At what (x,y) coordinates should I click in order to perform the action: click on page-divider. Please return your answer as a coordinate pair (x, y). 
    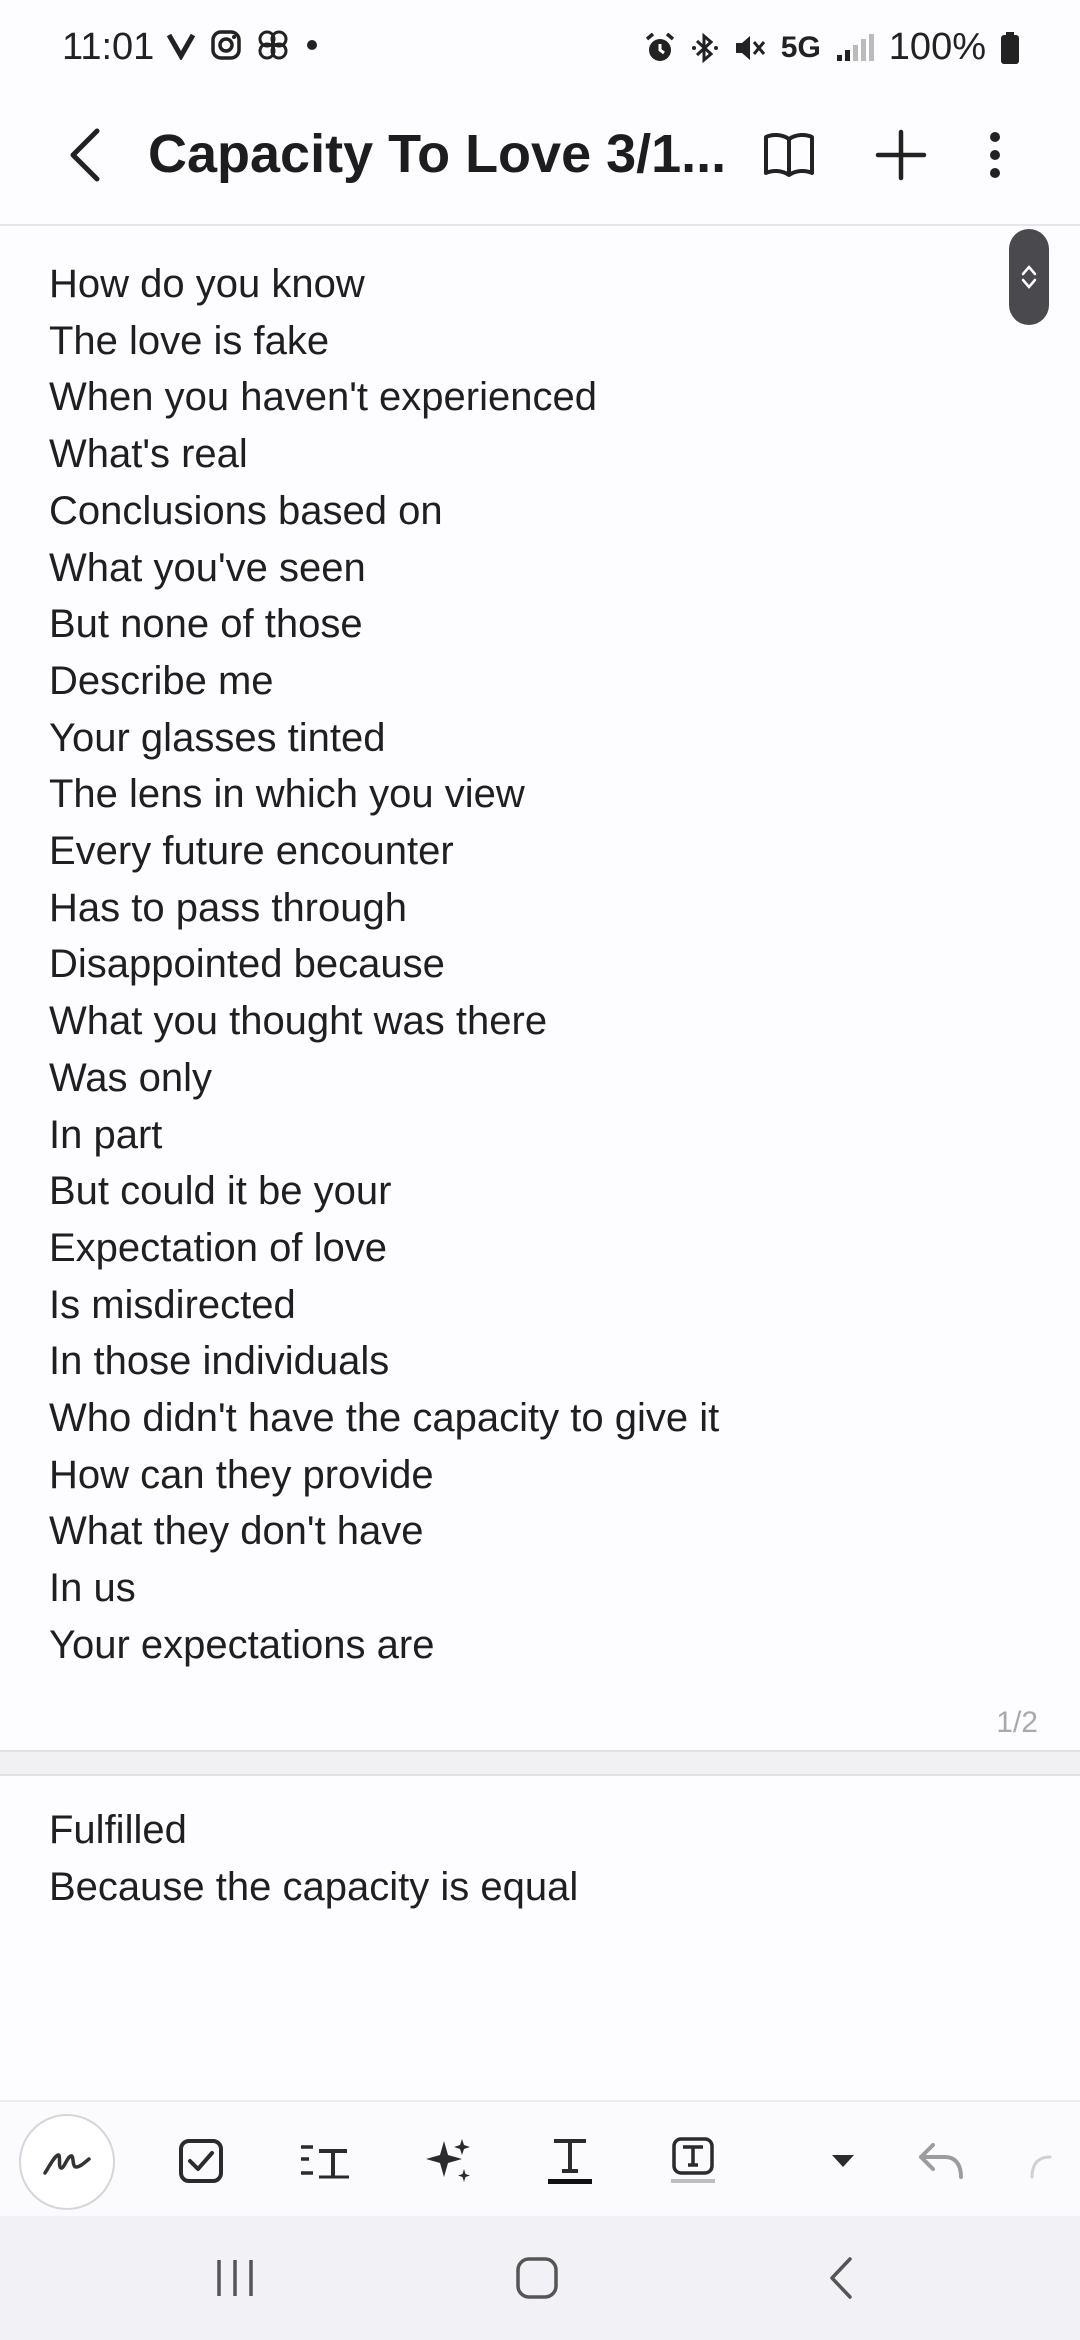
    Looking at the image, I should click on (540, 1763).